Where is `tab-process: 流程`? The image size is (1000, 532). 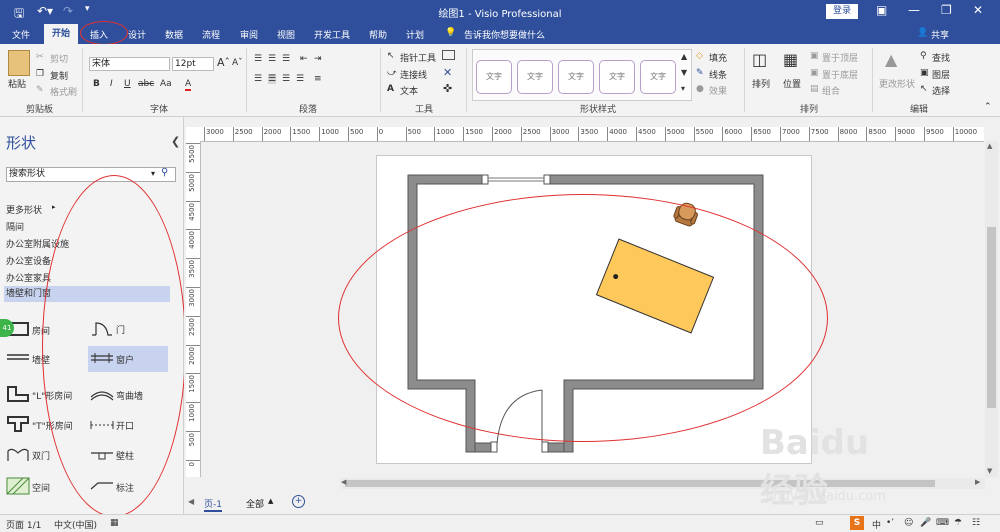
tab-process: 流程 is located at coordinates (211, 34).